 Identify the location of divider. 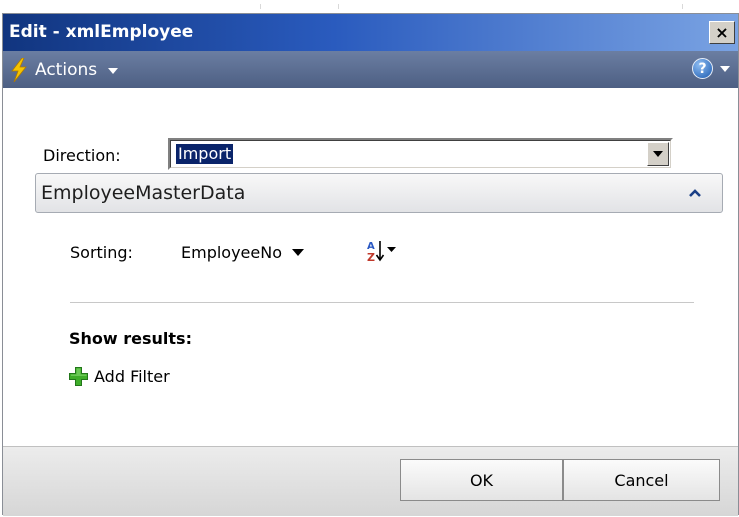
(382, 302).